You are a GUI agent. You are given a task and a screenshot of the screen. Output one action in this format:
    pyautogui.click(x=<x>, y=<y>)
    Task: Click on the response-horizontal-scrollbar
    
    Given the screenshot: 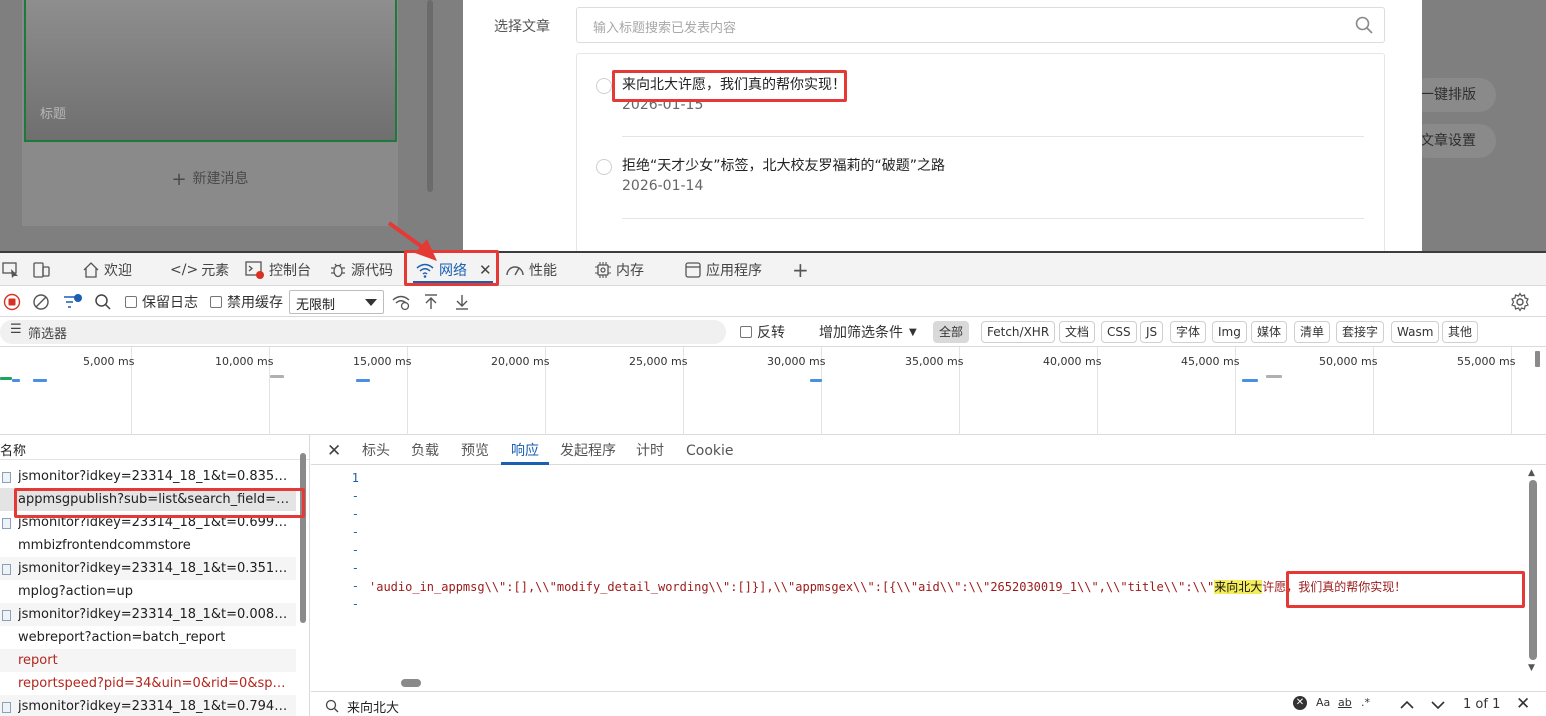 What is the action you would take?
    pyautogui.click(x=411, y=683)
    